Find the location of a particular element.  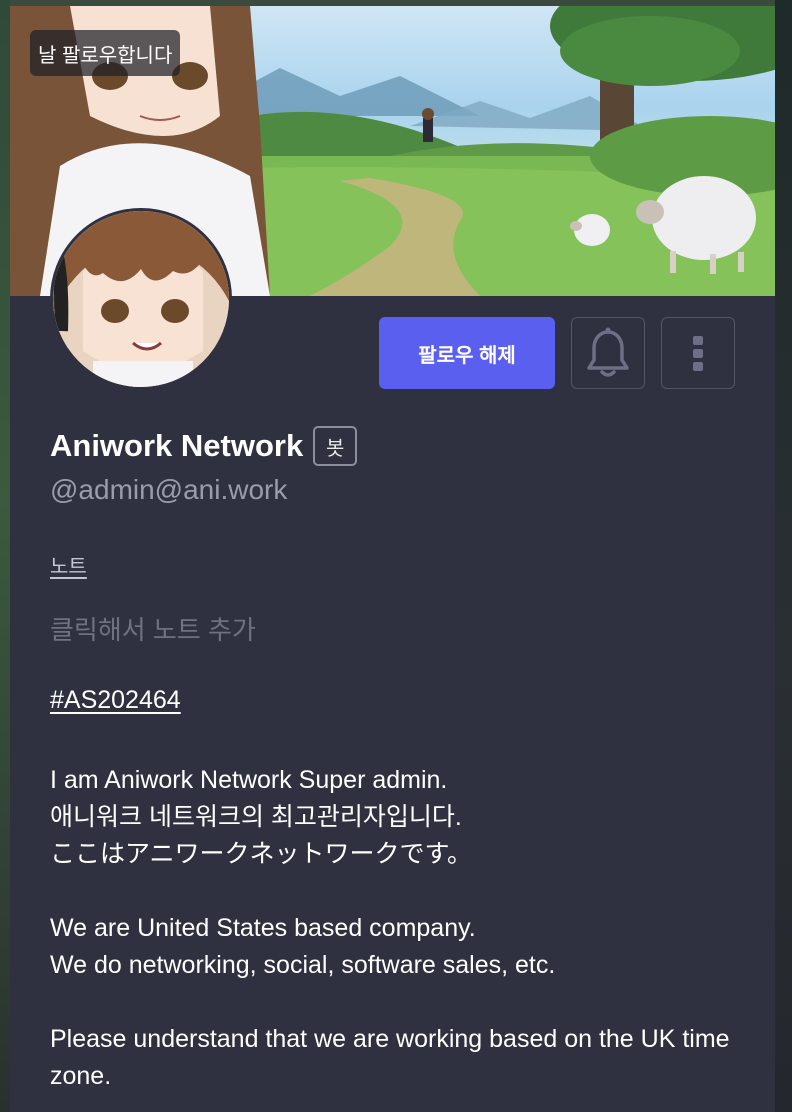

page-edge-left is located at coordinates (5, 556).